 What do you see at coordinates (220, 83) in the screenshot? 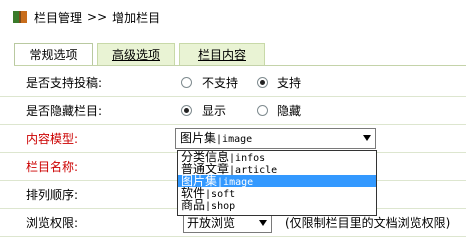
I see `radio-not-allow-label: 不支持` at bounding box center [220, 83].